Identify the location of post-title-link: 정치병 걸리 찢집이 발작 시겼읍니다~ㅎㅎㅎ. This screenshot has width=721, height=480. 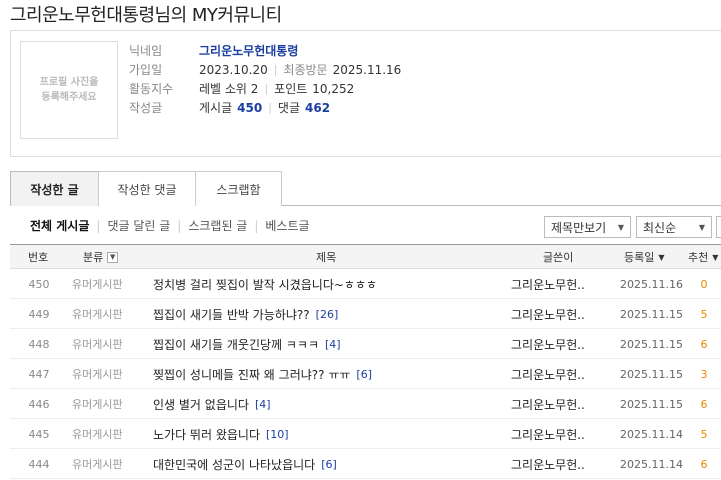
(265, 284).